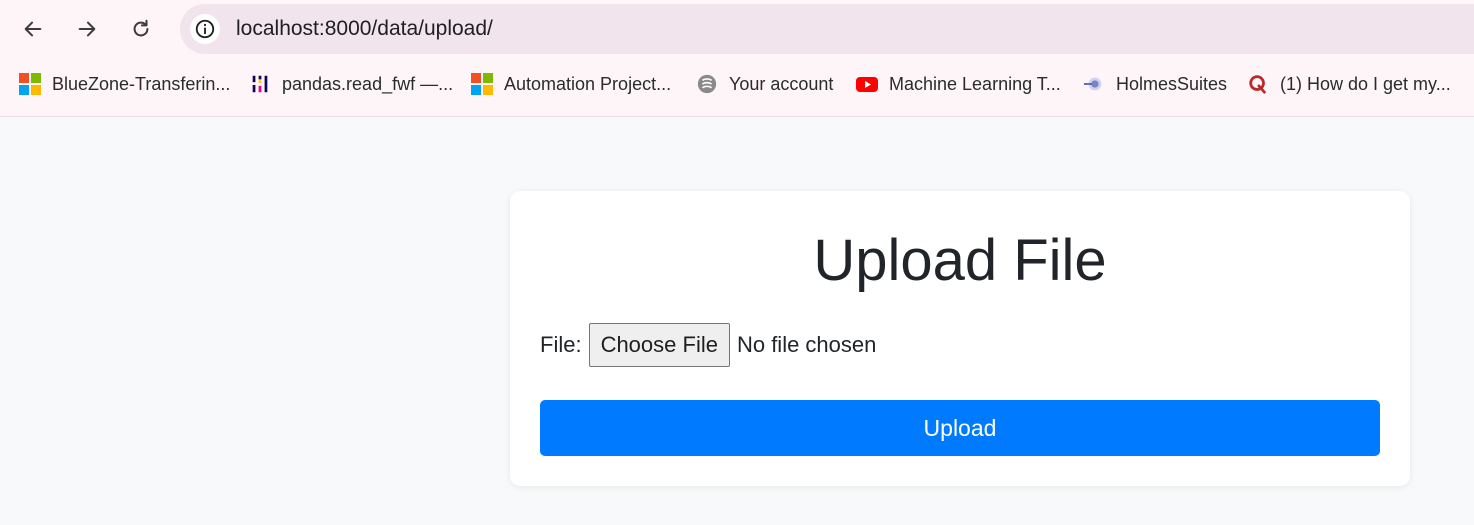  What do you see at coordinates (659, 345) in the screenshot?
I see `choose-file-button: Choose File` at bounding box center [659, 345].